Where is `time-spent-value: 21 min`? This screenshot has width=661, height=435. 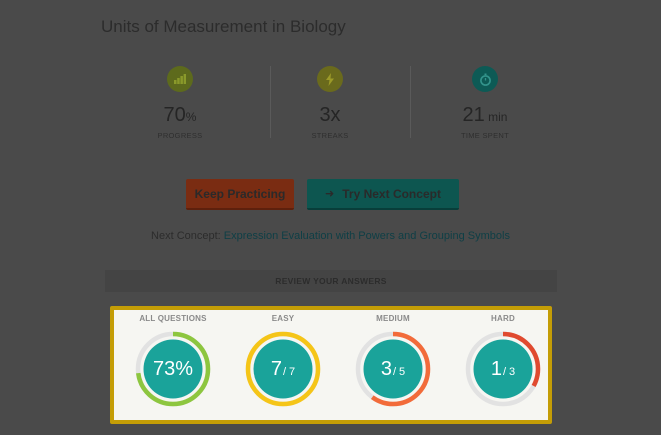
time-spent-value: 21 min is located at coordinates (485, 115).